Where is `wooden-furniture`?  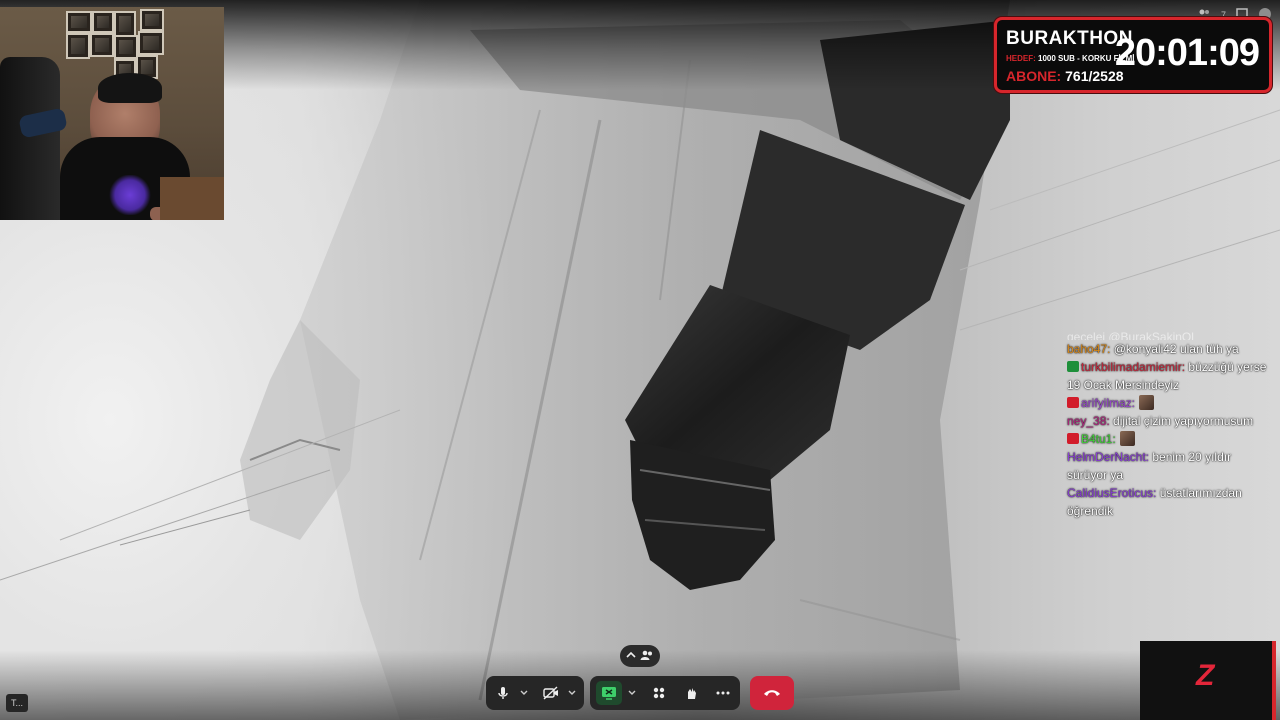 wooden-furniture is located at coordinates (192, 198).